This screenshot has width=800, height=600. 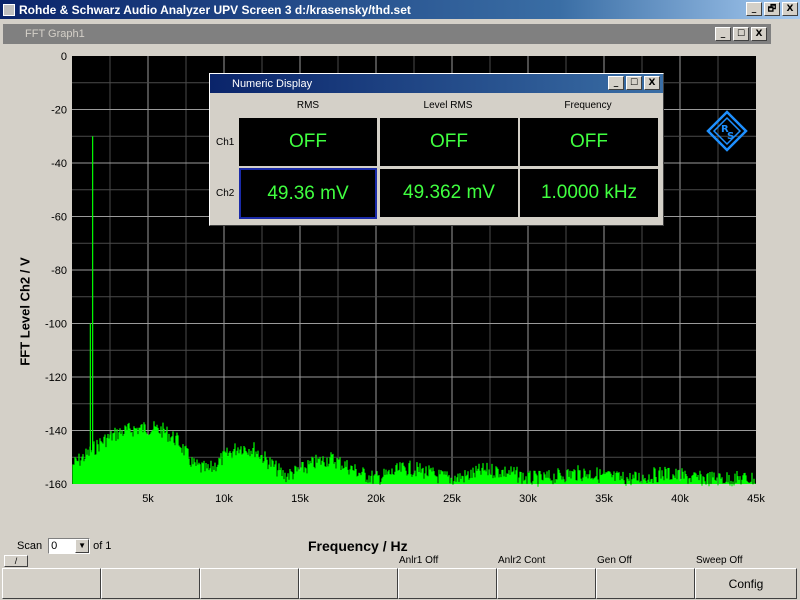 What do you see at coordinates (82, 546) in the screenshot?
I see `chevron-down-icon: ▼` at bounding box center [82, 546].